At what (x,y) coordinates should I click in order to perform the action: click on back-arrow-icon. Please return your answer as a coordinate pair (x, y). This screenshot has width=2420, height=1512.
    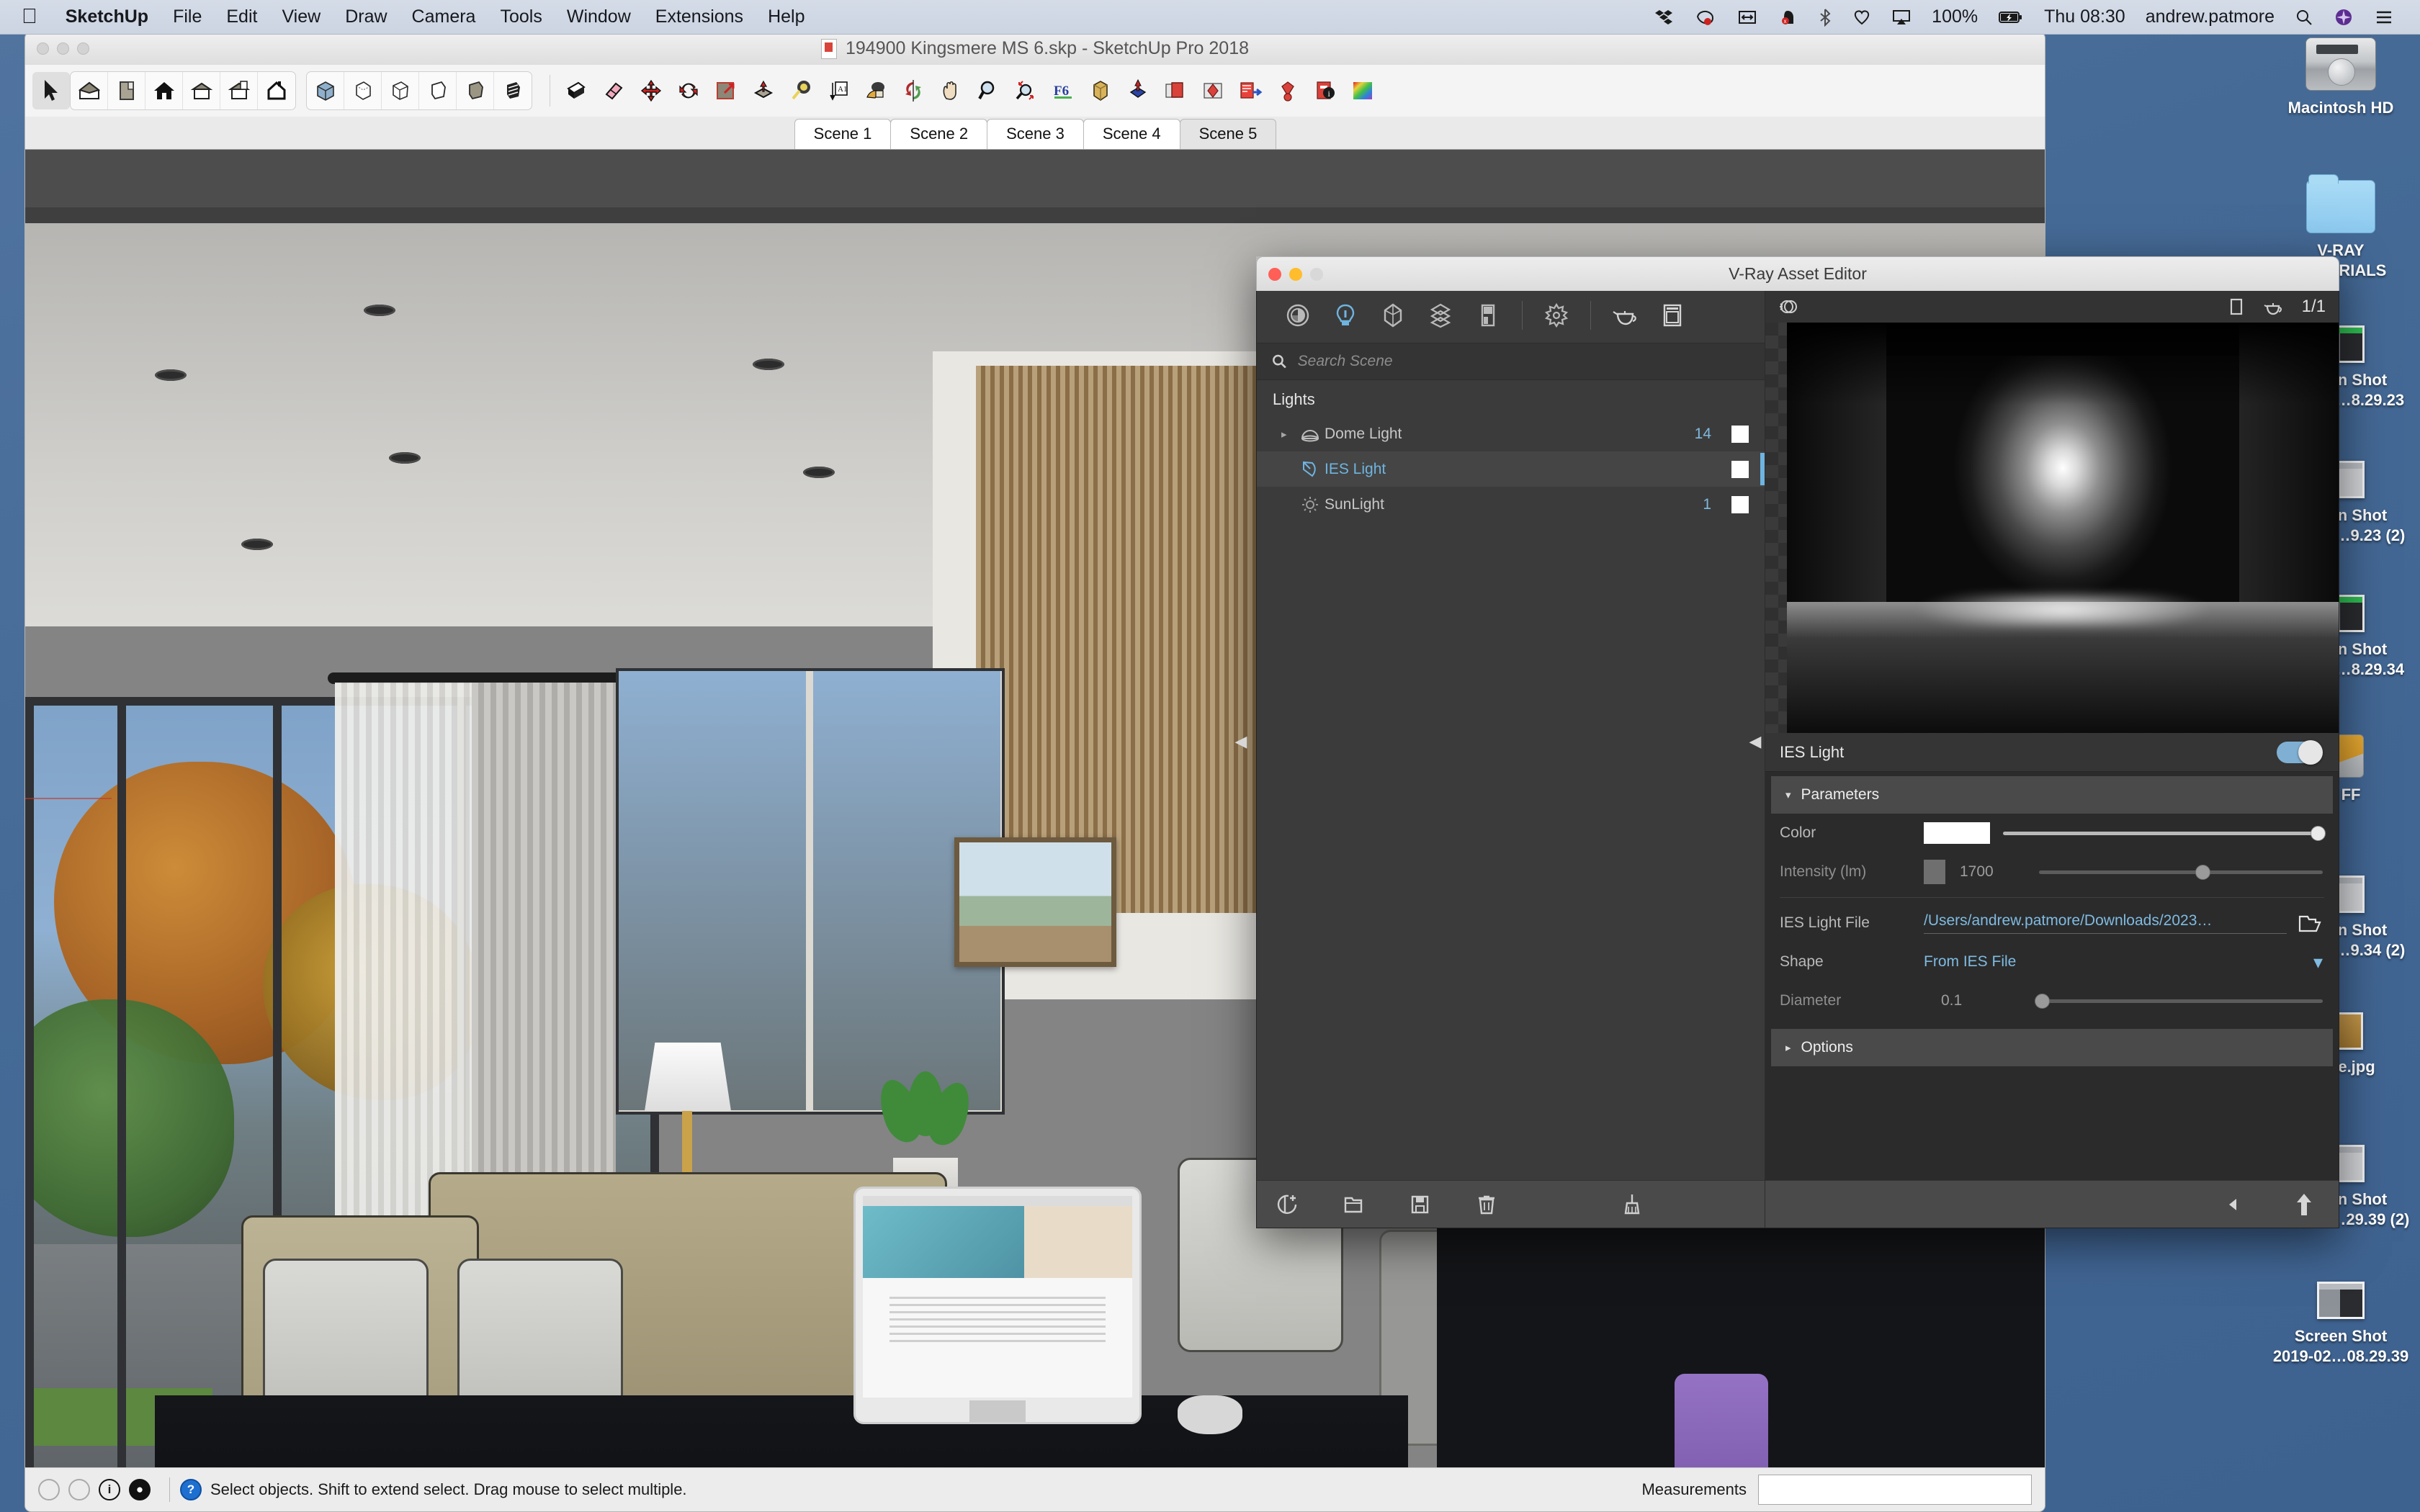
    Looking at the image, I should click on (2240, 1204).